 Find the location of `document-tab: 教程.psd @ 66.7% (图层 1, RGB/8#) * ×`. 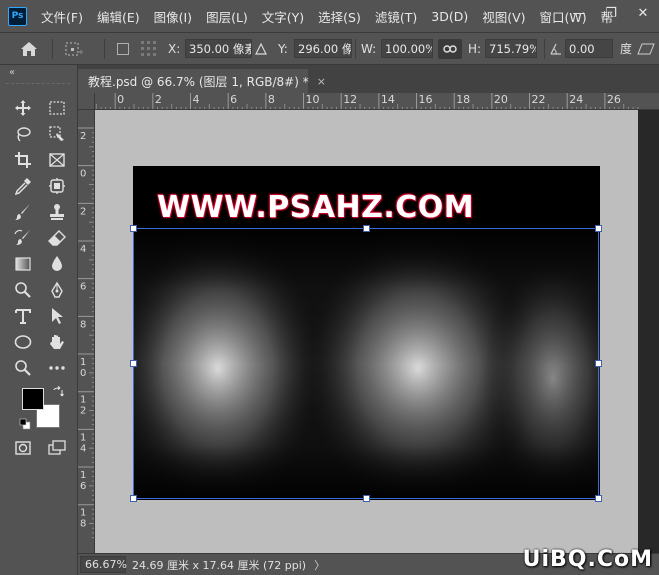

document-tab: 教程.psd @ 66.7% (图层 1, RGB/8#) * × is located at coordinates (202, 81).